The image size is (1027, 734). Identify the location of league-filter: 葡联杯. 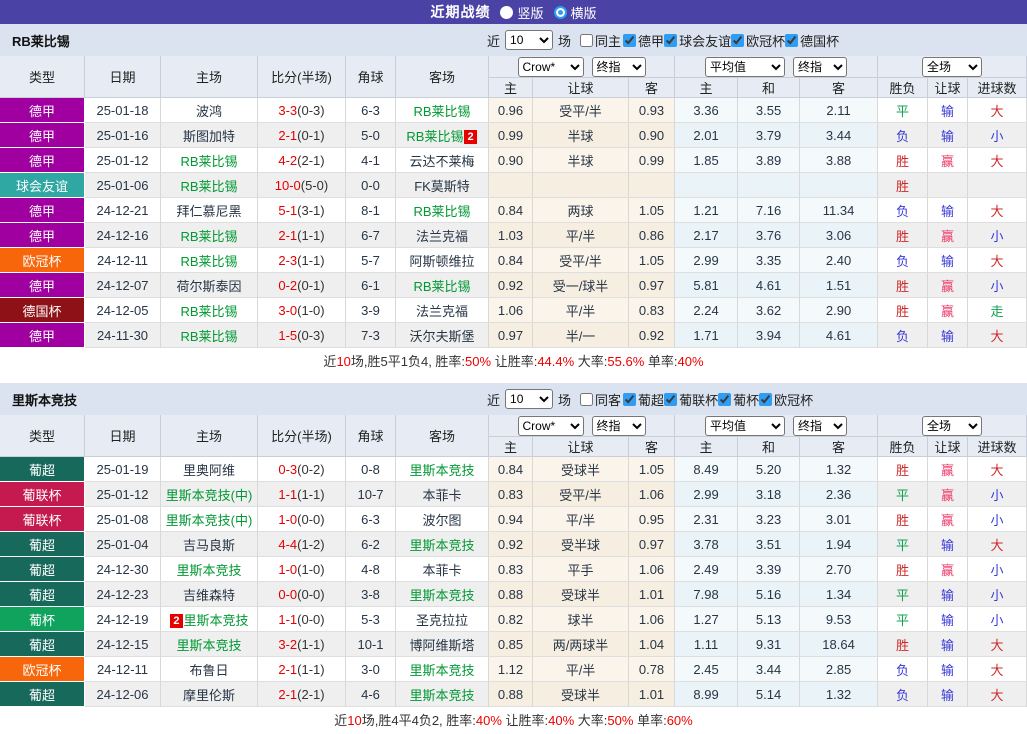
(691, 399).